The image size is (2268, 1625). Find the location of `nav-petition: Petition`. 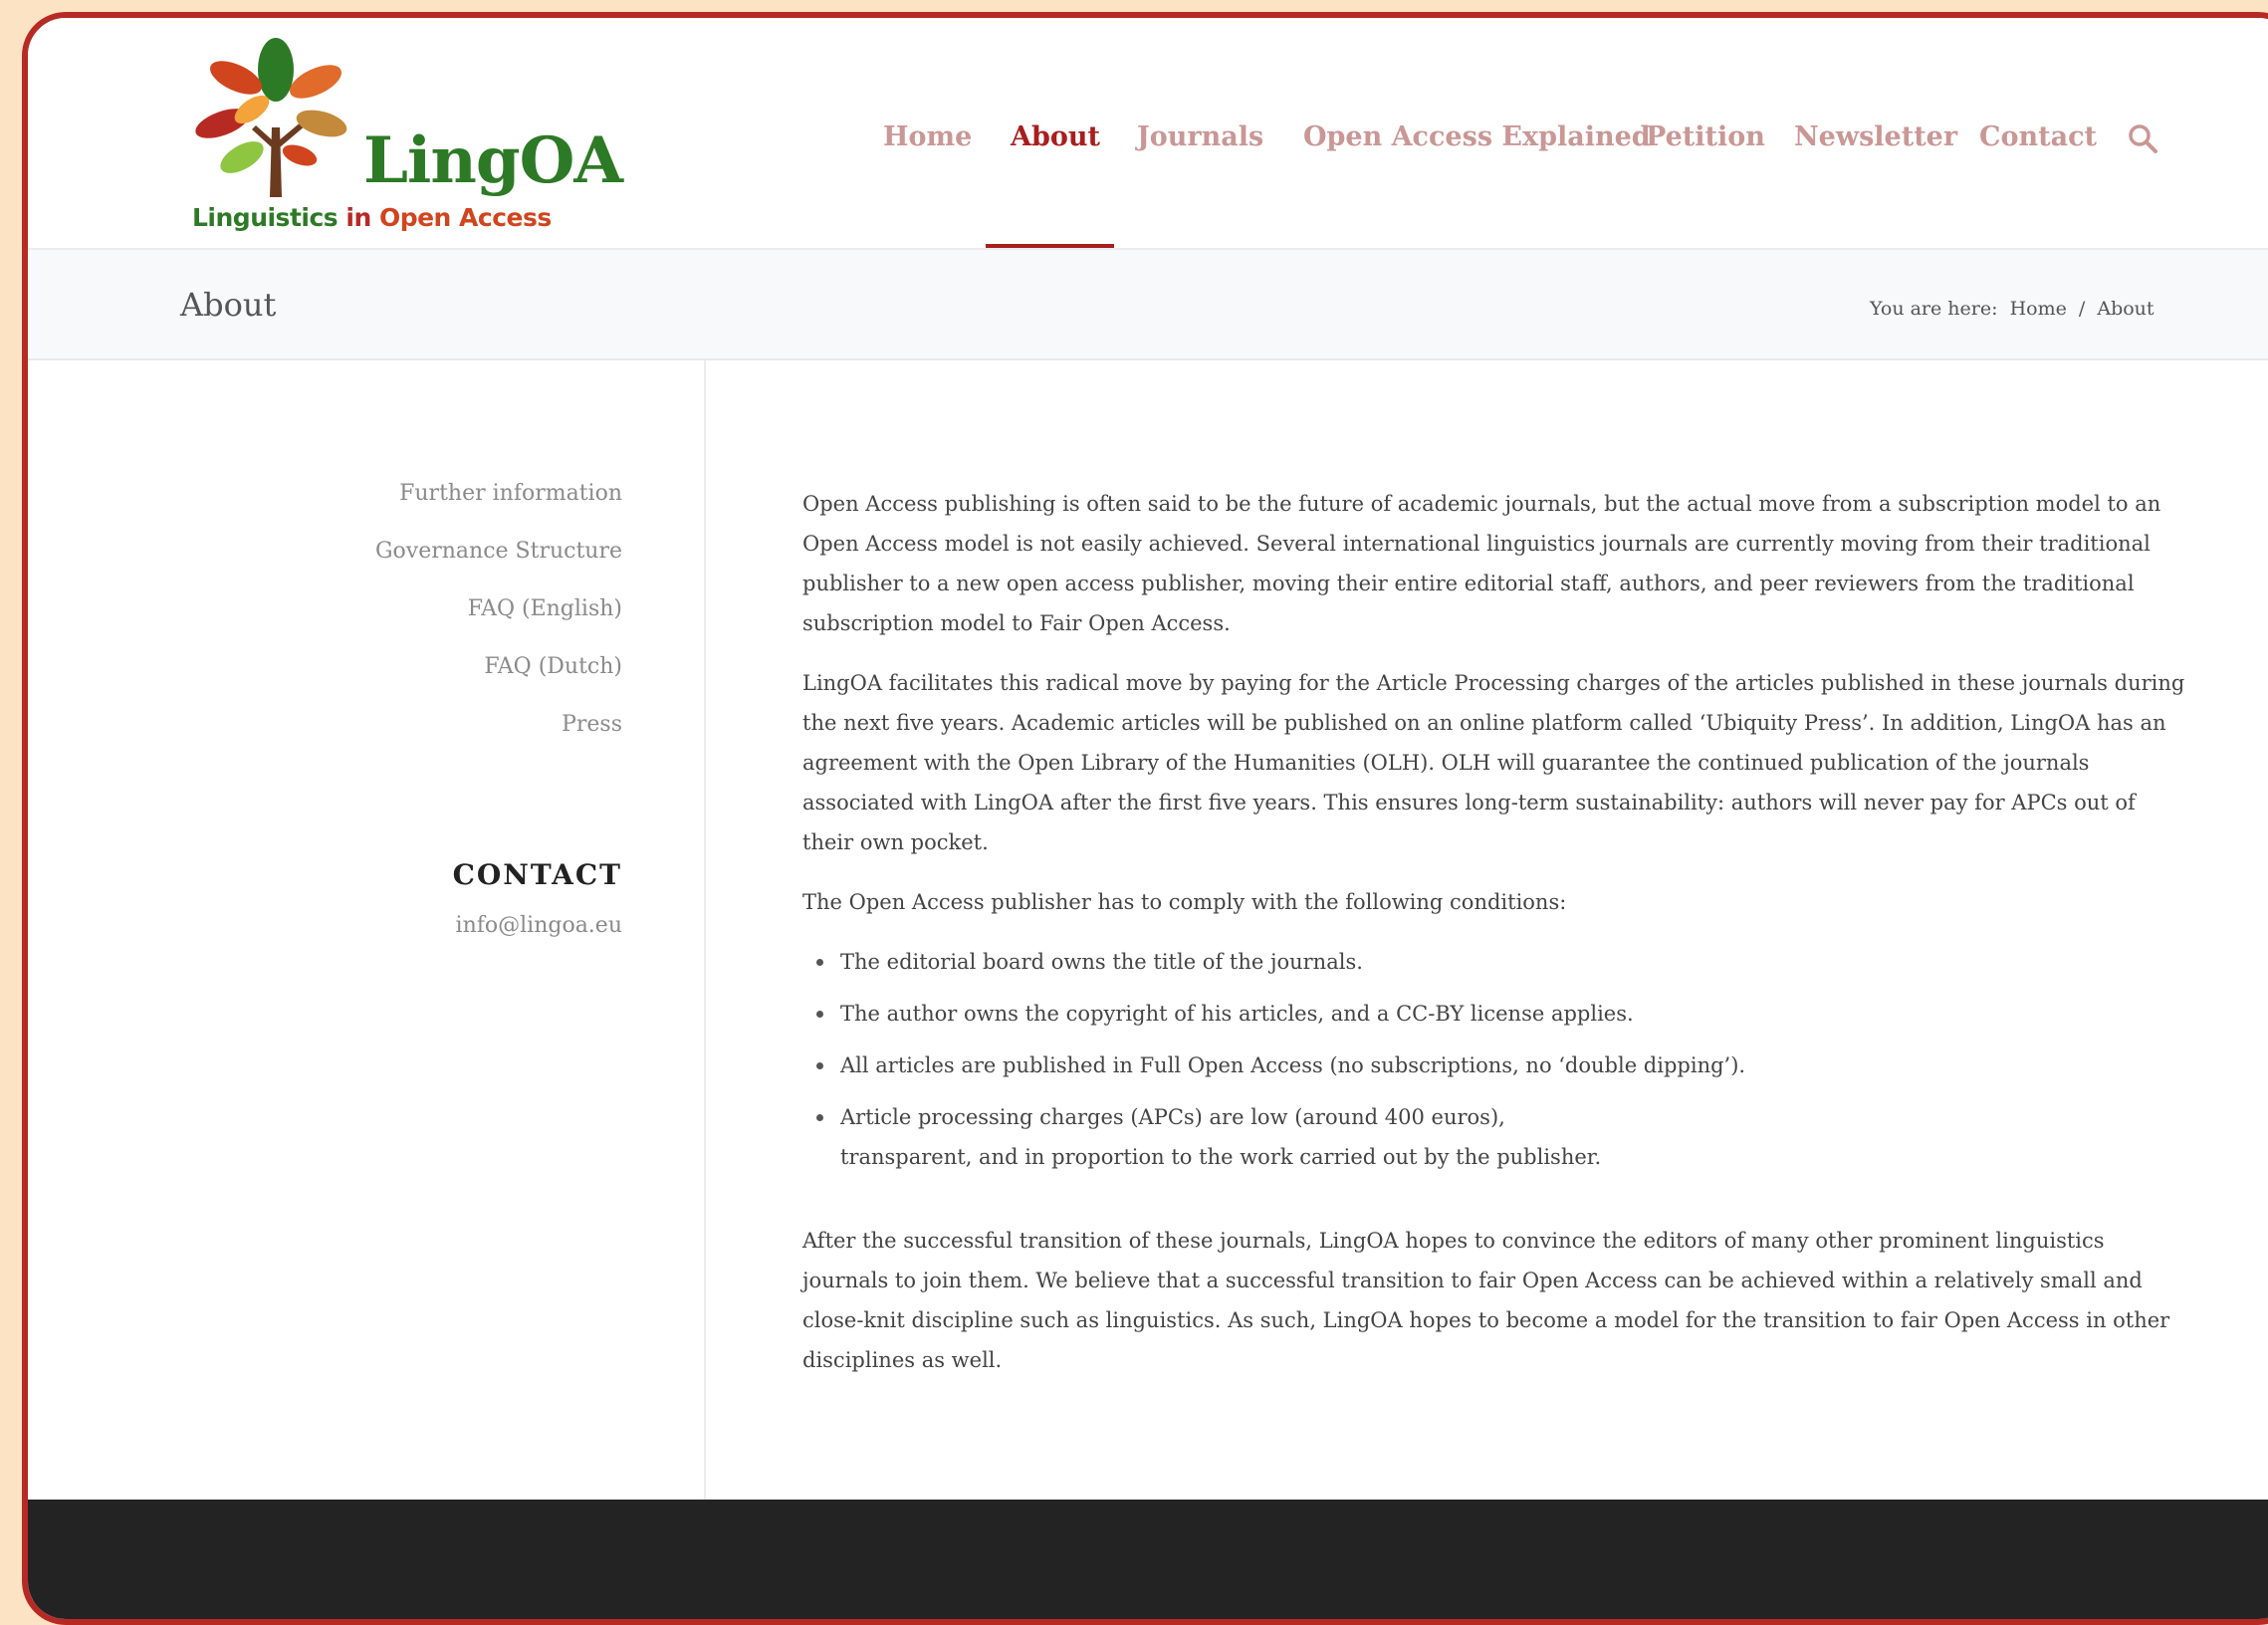

nav-petition: Petition is located at coordinates (1706, 136).